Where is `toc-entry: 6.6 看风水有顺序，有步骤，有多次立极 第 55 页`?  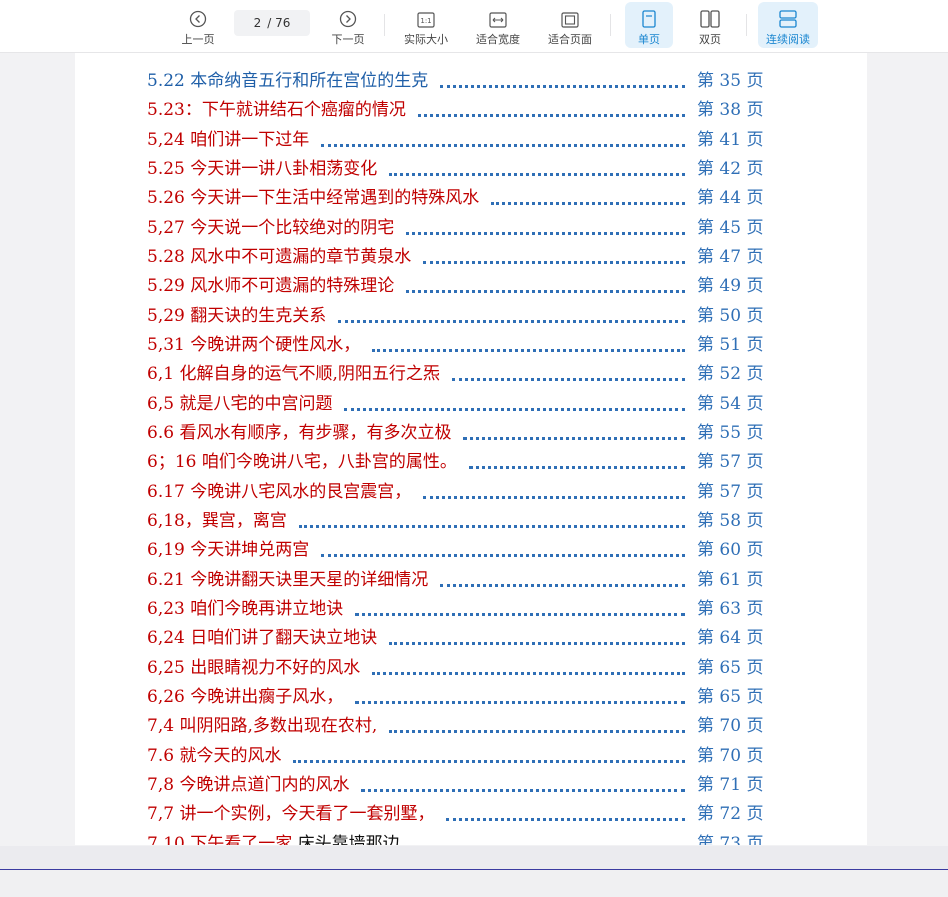
toc-entry: 6.6 看风水有顺序，有步骤，有多次立极 第 55 页 is located at coordinates (471, 429).